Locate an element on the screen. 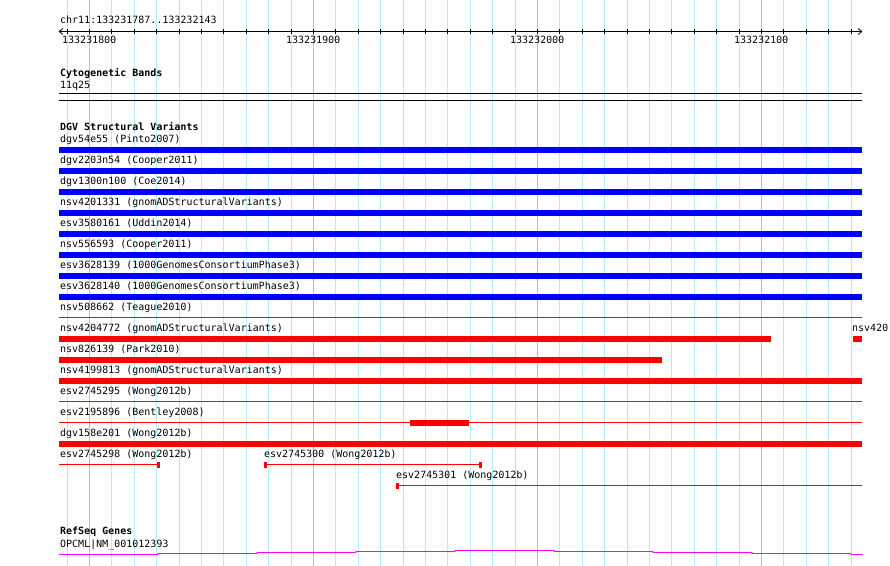  feature-label: nsv420 is located at coordinates (870, 329).